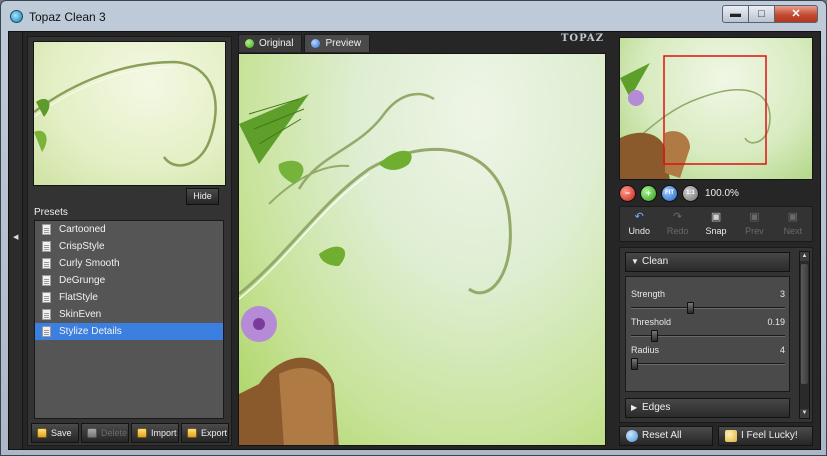 The image size is (827, 456). What do you see at coordinates (129, 331) in the screenshot?
I see `preset-item-stylize-details: Stylize Details` at bounding box center [129, 331].